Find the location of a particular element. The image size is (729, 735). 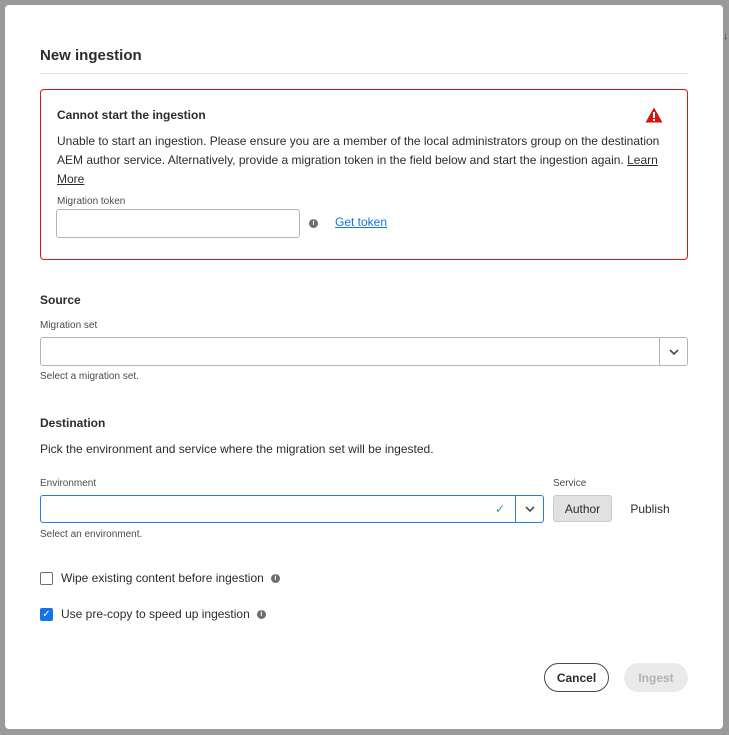

service-label: Service is located at coordinates (570, 483).